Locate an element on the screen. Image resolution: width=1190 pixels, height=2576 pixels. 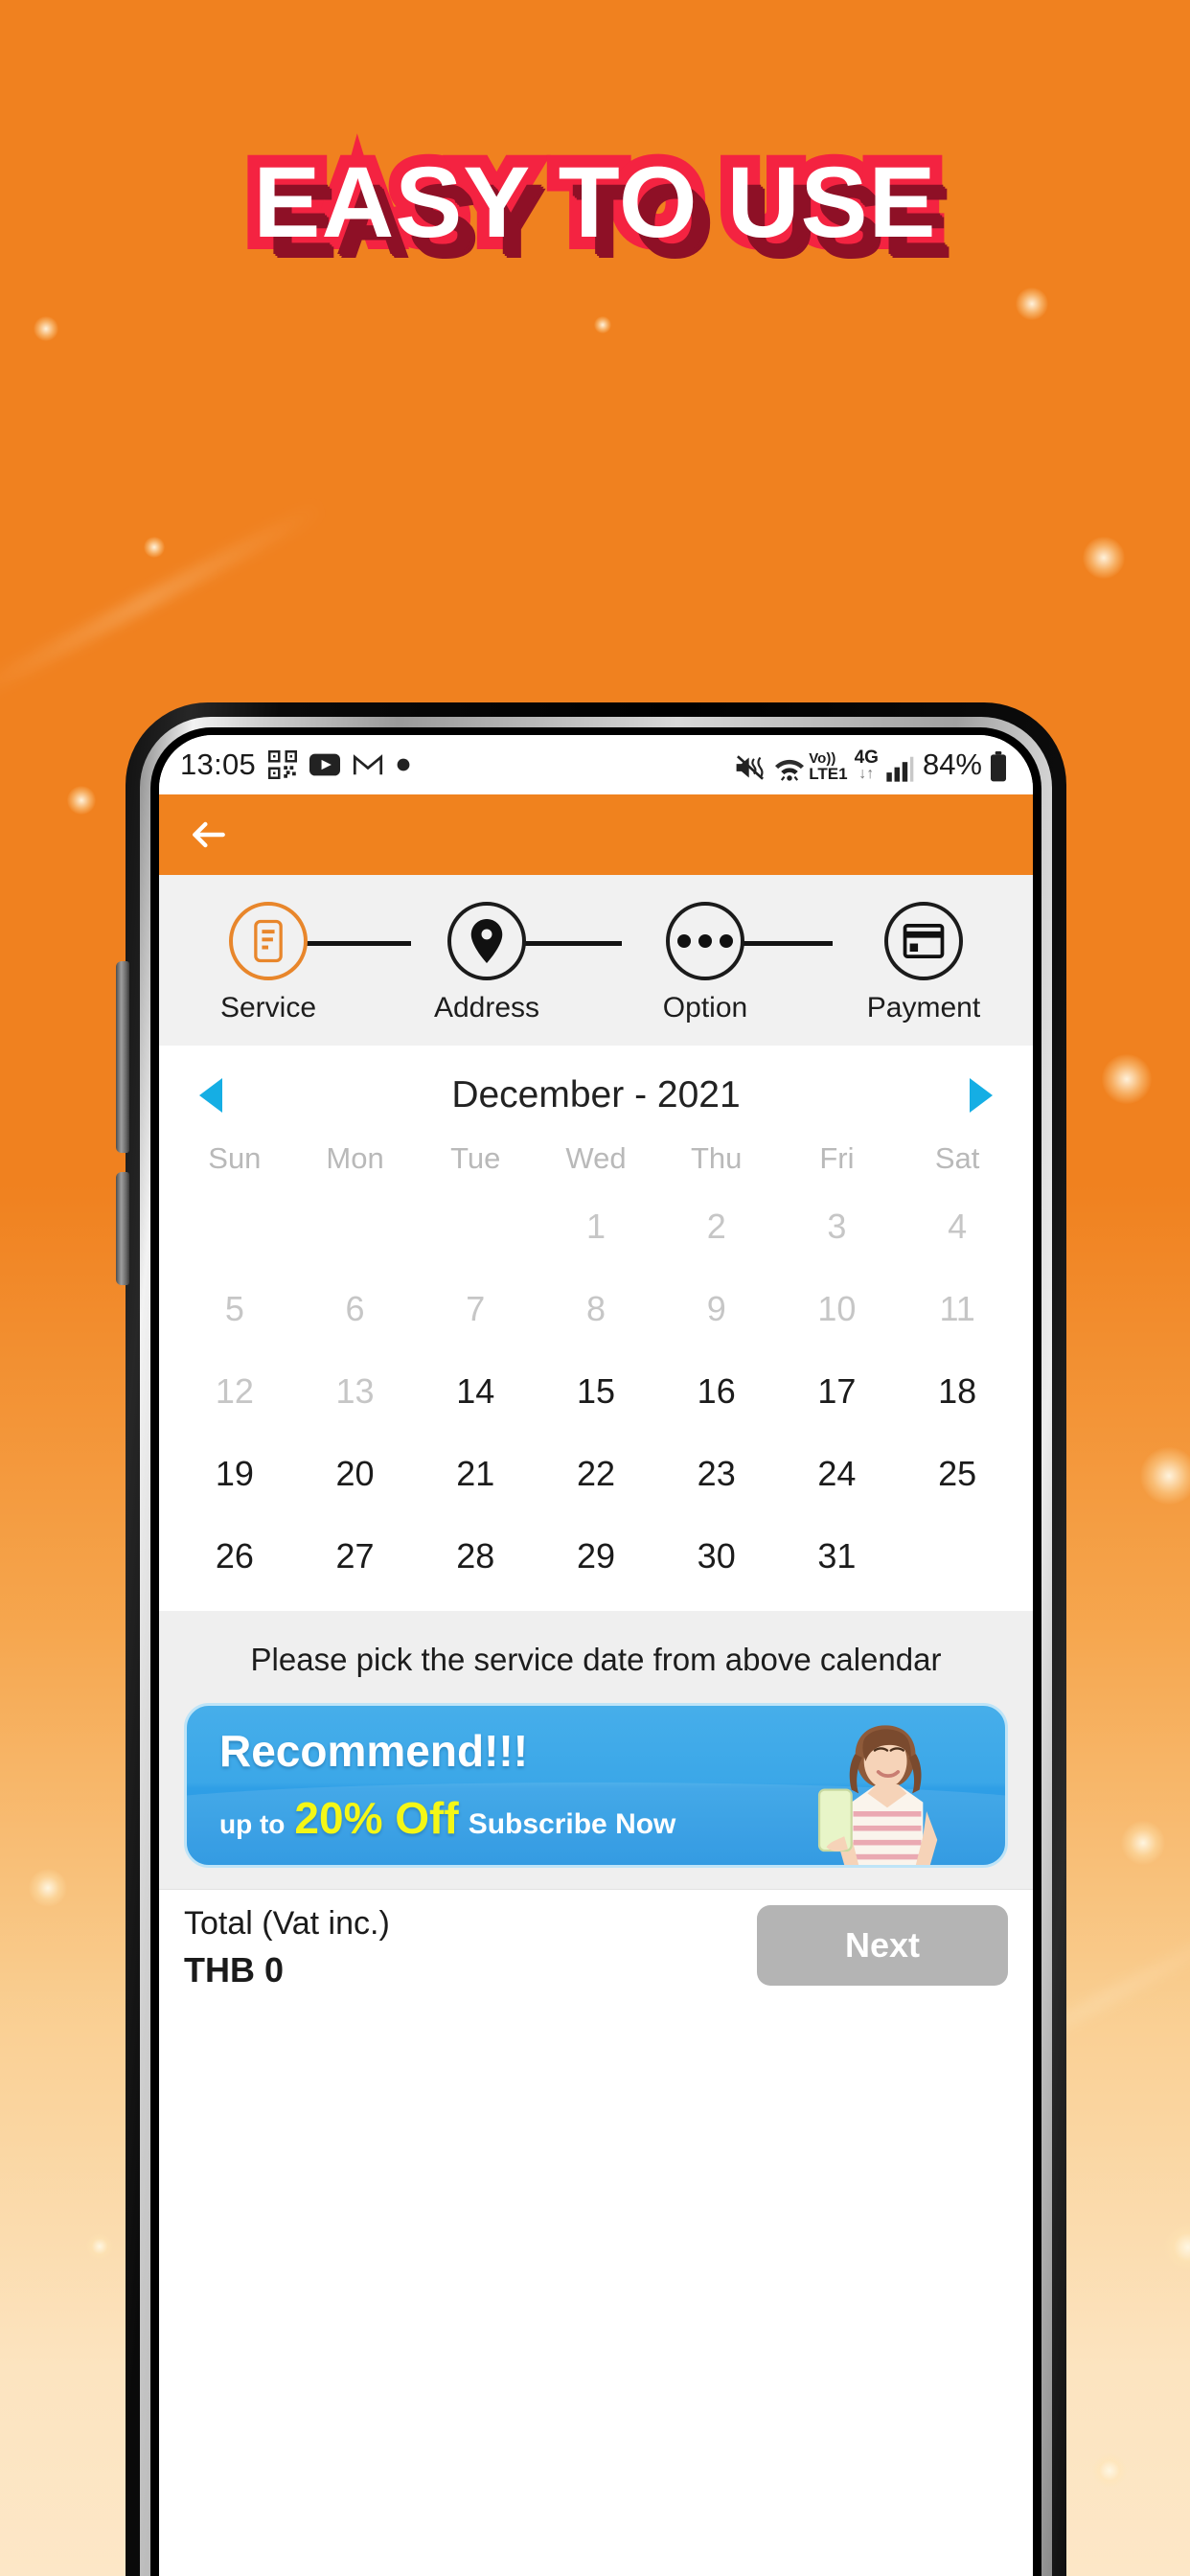
chevron-left-icon is located at coordinates (210, 1095).